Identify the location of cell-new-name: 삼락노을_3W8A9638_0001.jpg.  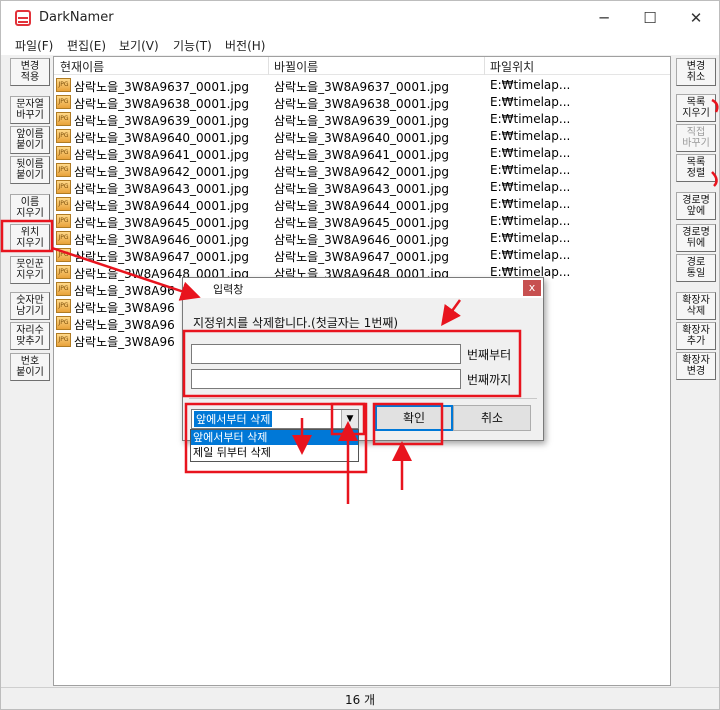
(361, 104).